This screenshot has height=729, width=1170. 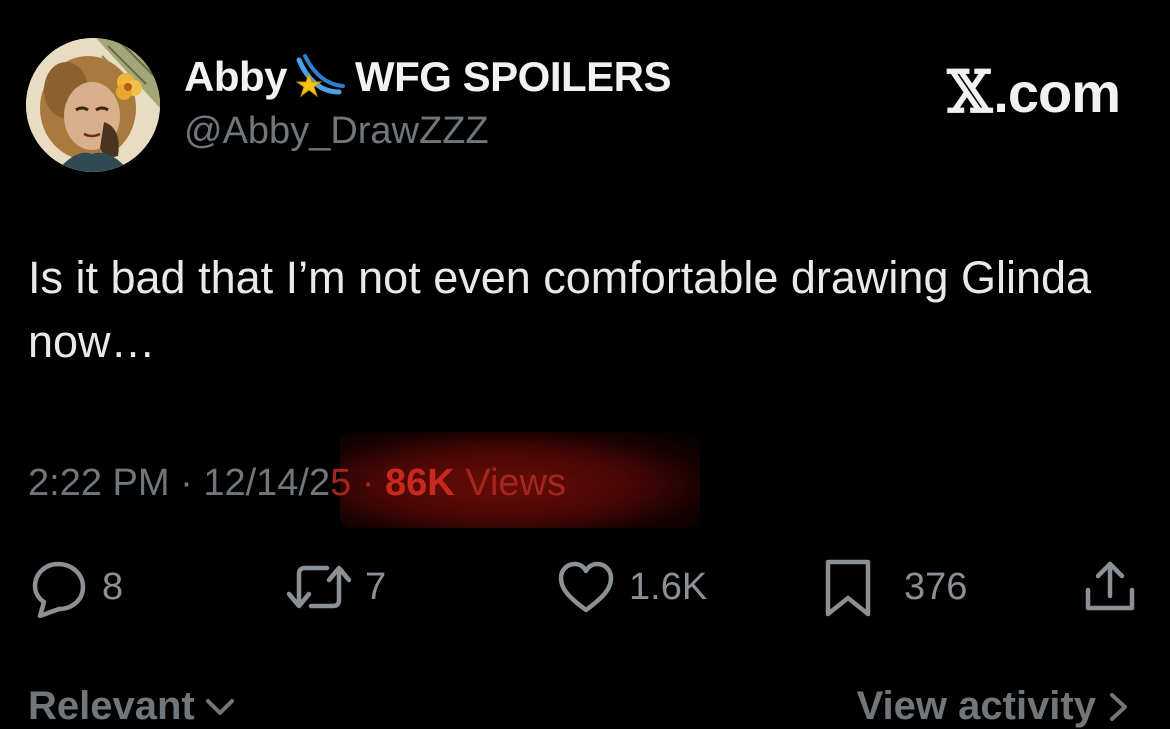 I want to click on bookmark-icon, so click(x=848, y=588).